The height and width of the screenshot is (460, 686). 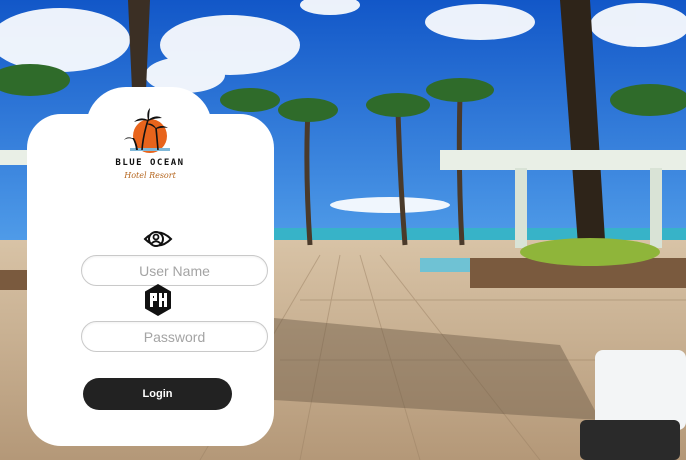 What do you see at coordinates (150, 163) in the screenshot?
I see `brand-name: BLUE OCEAN` at bounding box center [150, 163].